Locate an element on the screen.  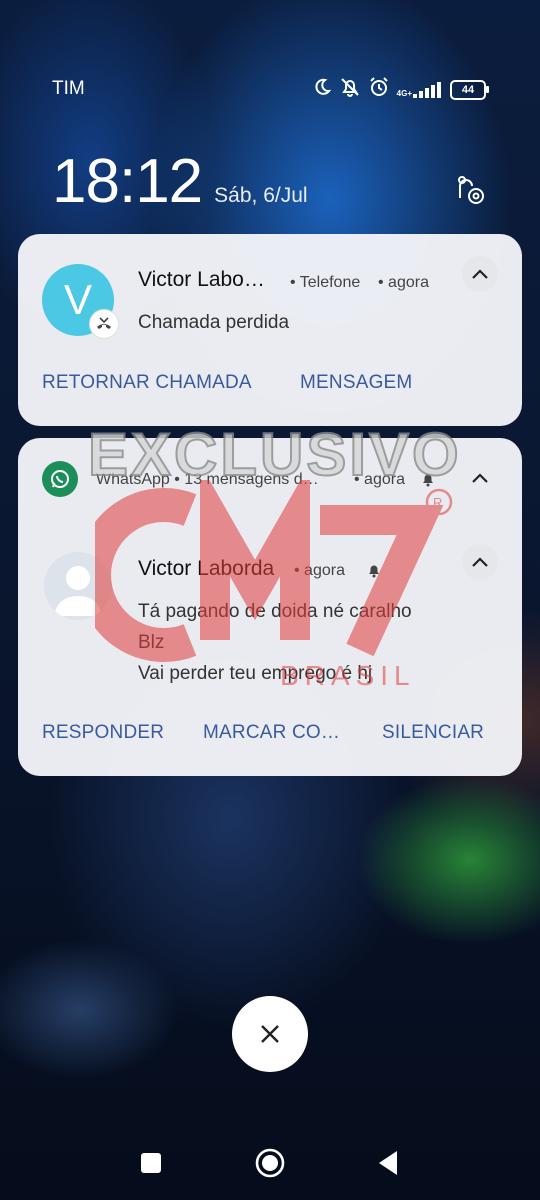
clear-all-button is located at coordinates (270, 1034).